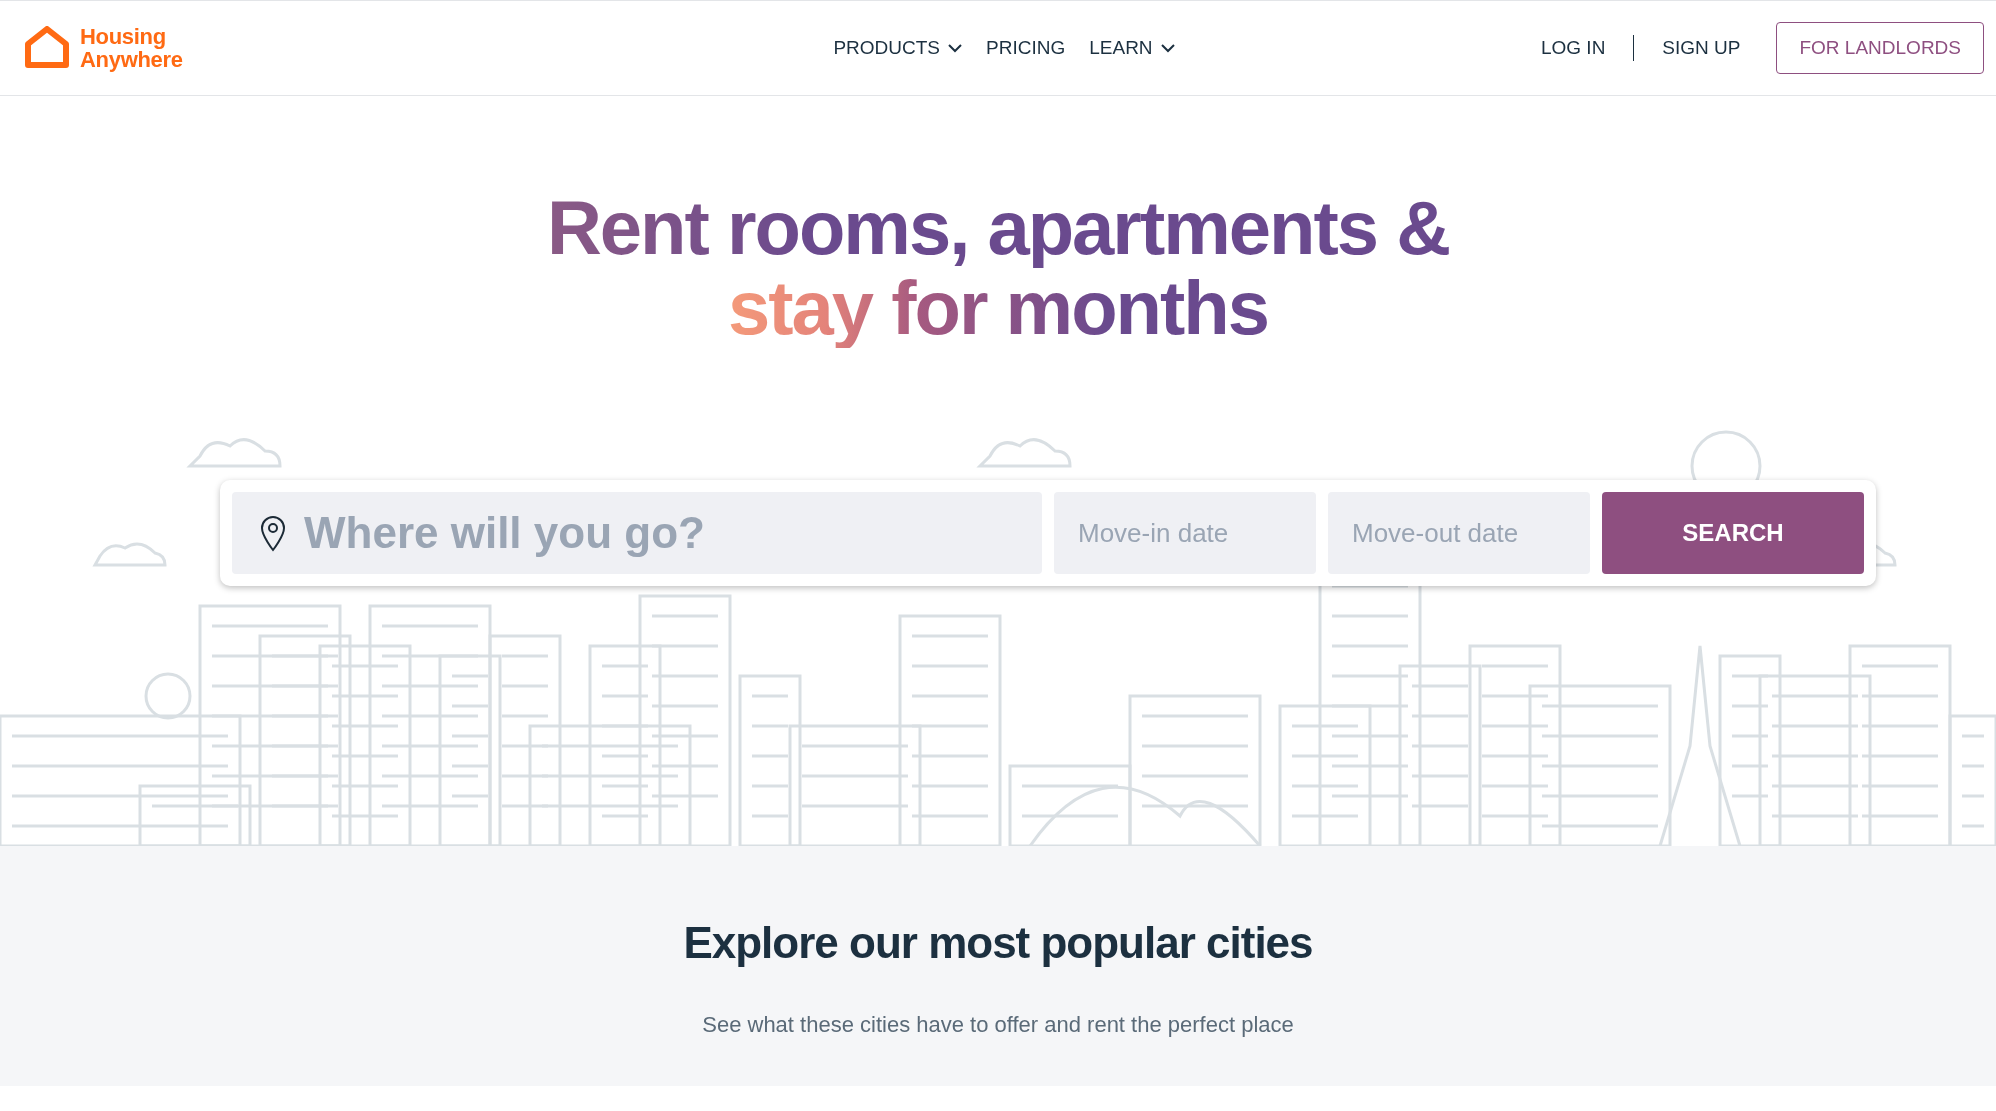 The width and height of the screenshot is (1996, 1111). What do you see at coordinates (1132, 48) in the screenshot?
I see `nav-link: LEARN` at bounding box center [1132, 48].